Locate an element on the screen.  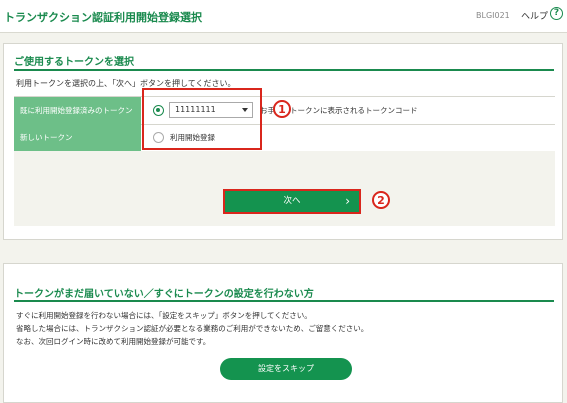
page-title: トランザクション認証利用開始登録選択 is located at coordinates (103, 17).